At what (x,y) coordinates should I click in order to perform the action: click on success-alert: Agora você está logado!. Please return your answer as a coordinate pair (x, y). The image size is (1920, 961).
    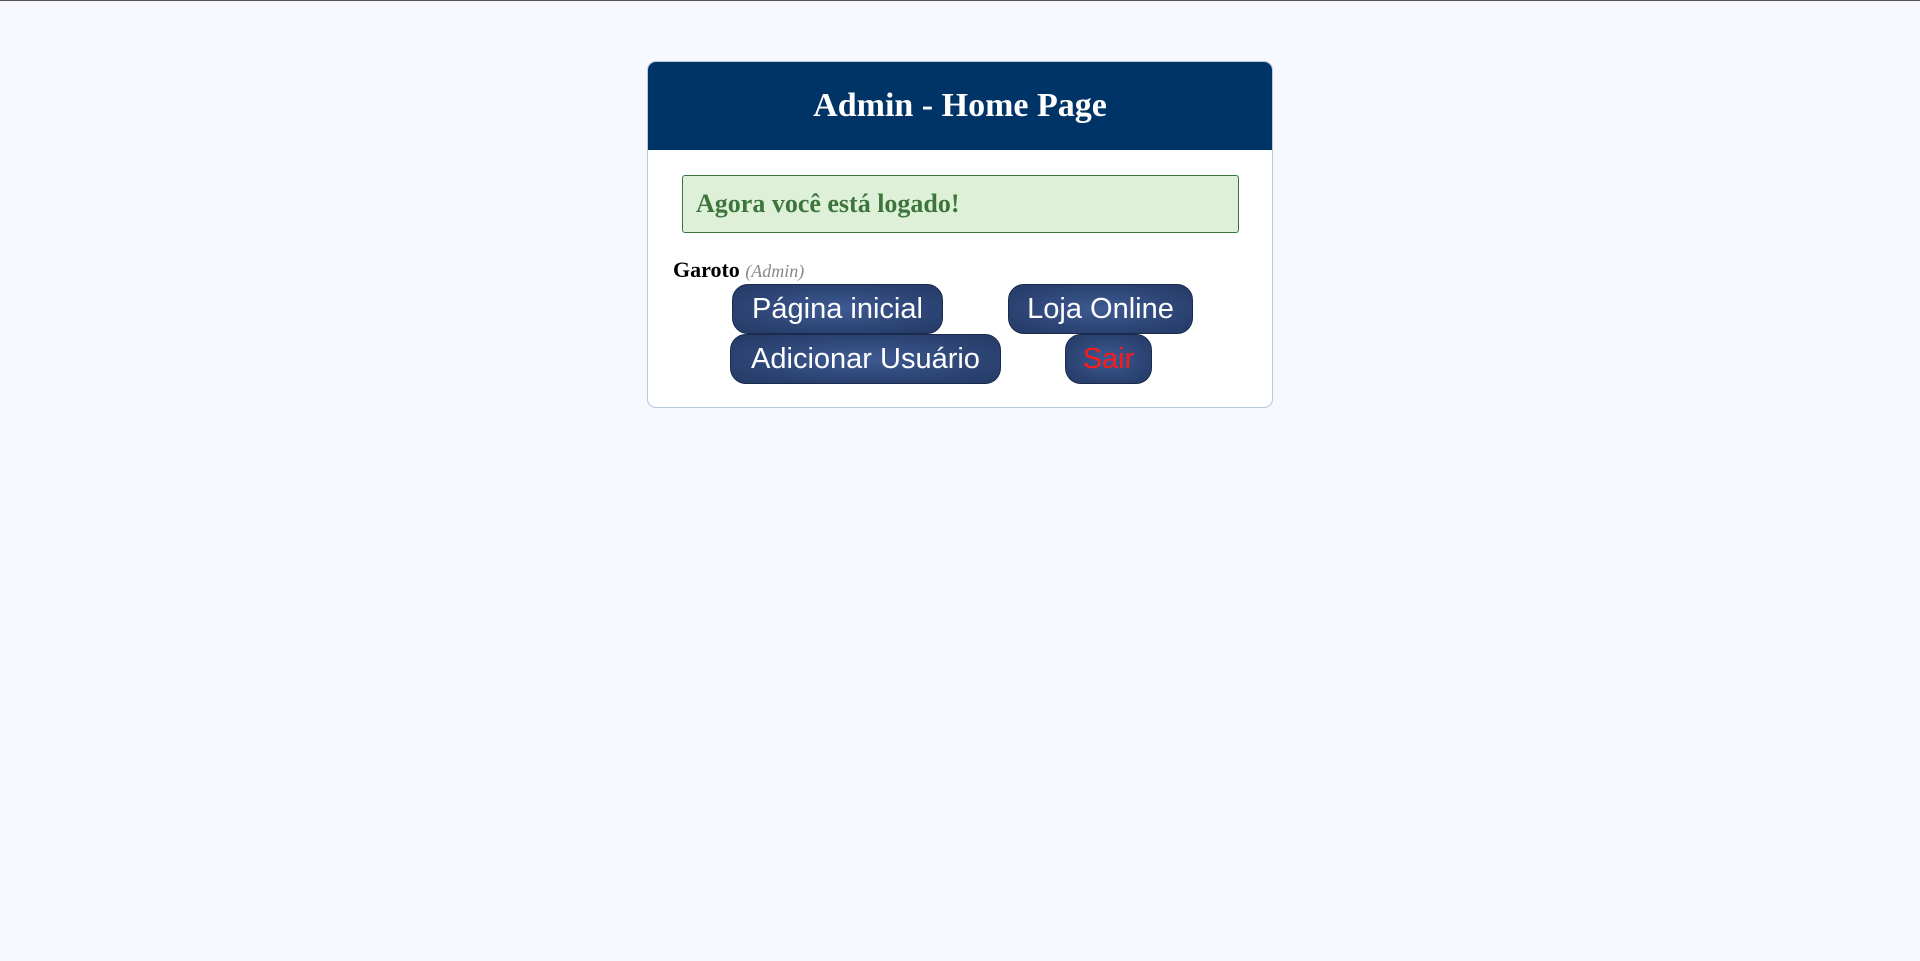
    Looking at the image, I should click on (960, 204).